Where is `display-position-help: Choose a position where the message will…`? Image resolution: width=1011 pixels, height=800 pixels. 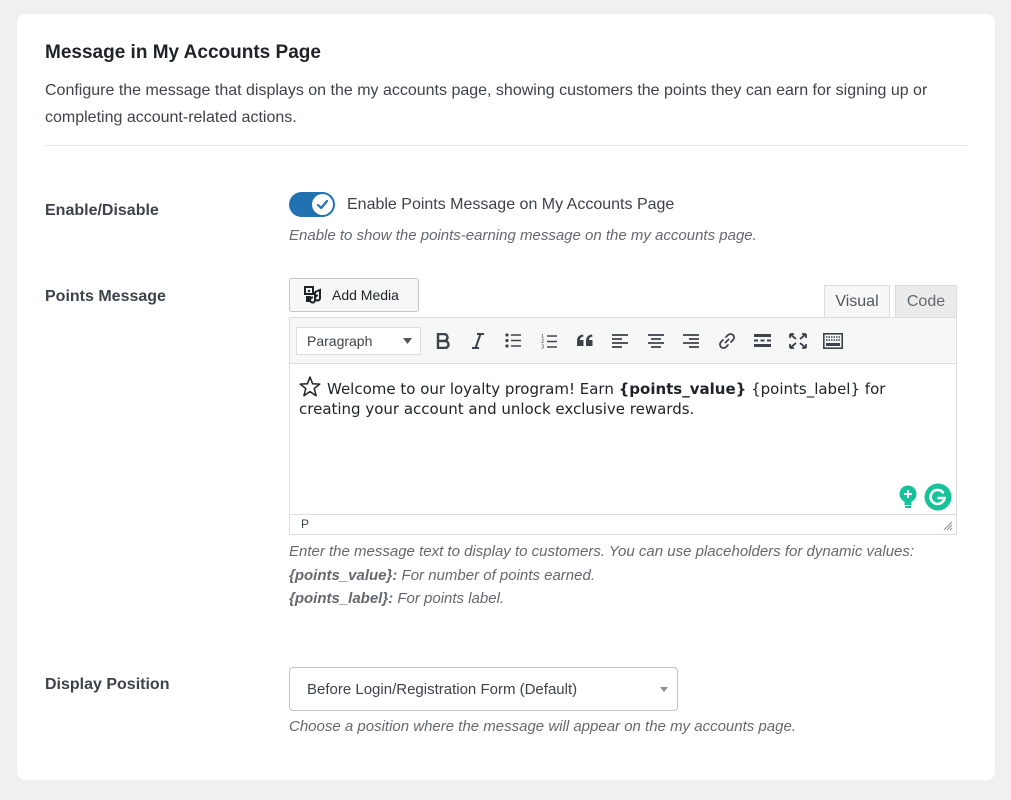 display-position-help: Choose a position where the message will… is located at coordinates (542, 726).